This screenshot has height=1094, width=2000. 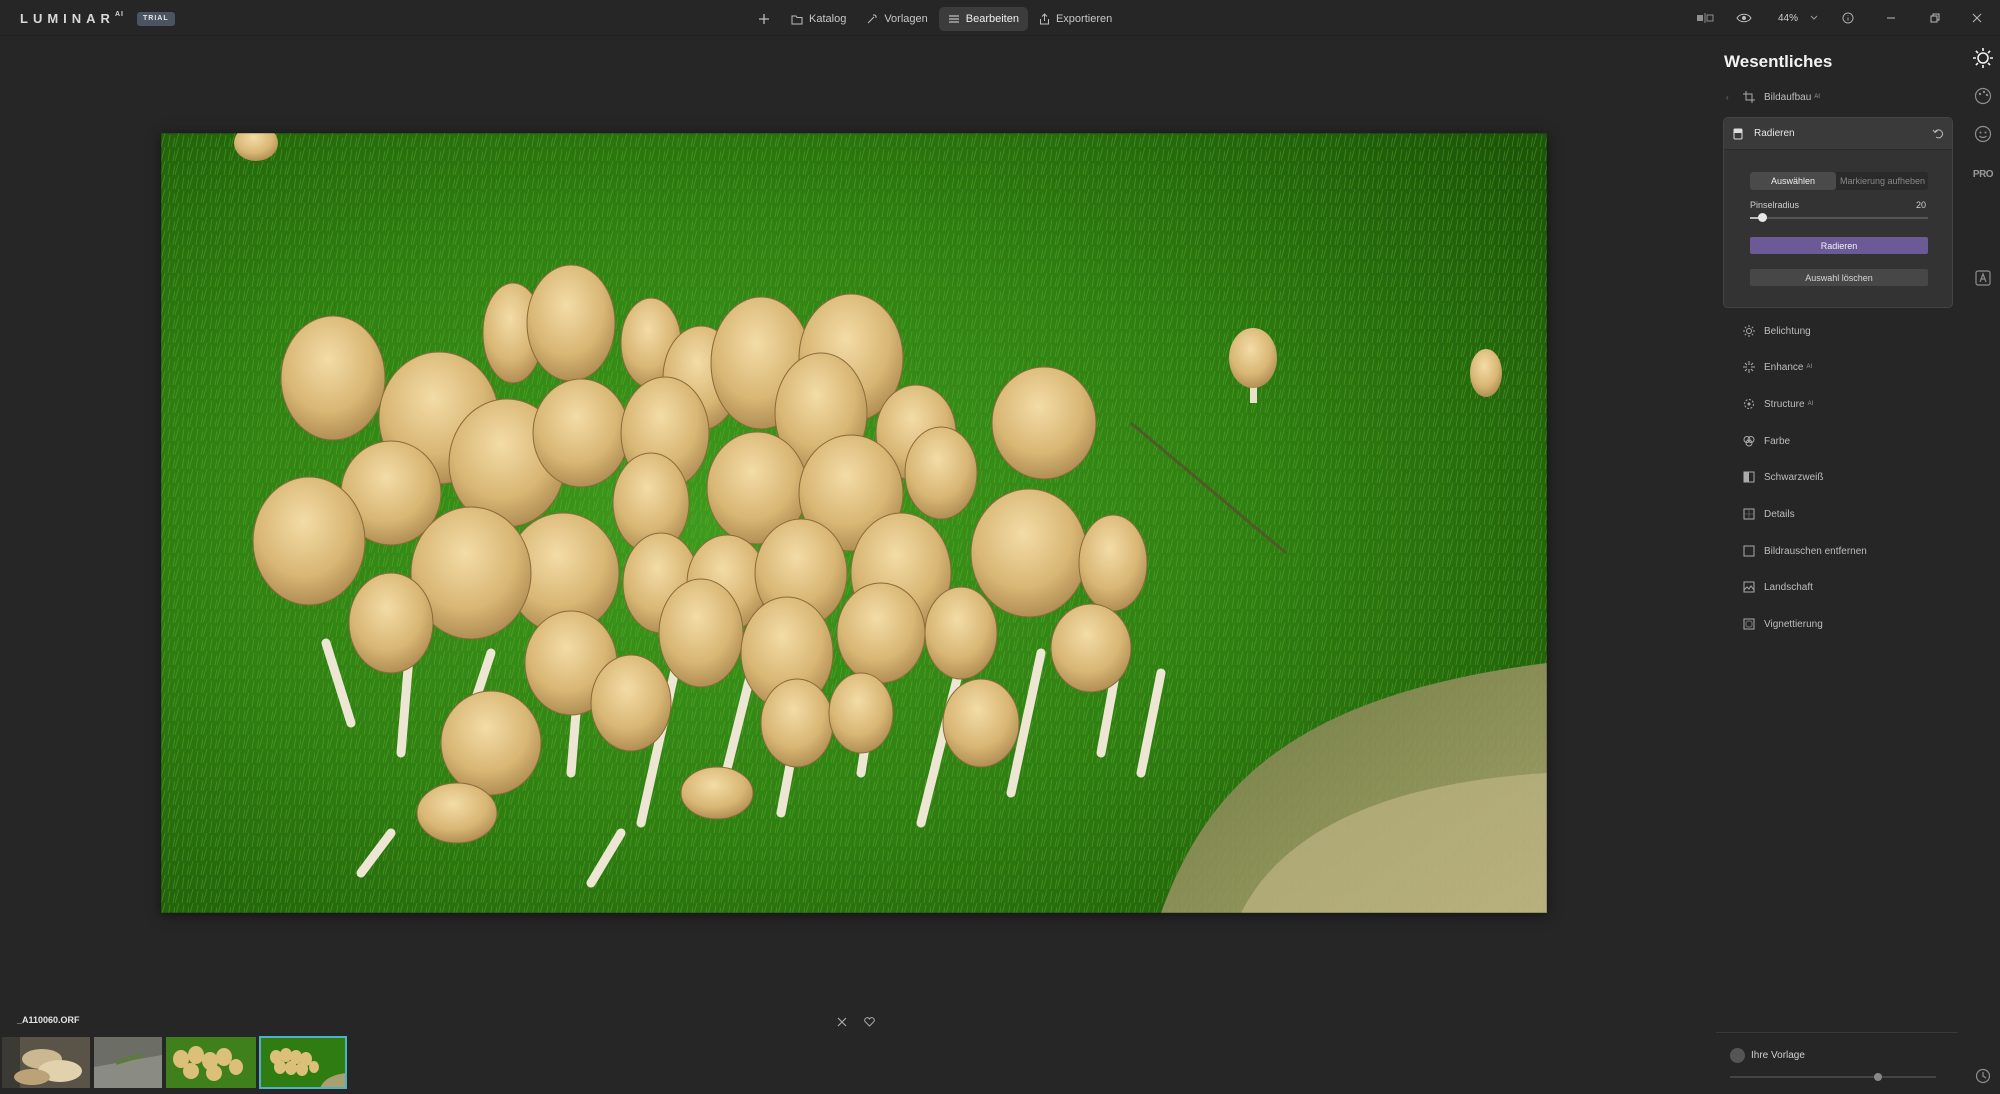 I want to click on preview-button, so click(x=1744, y=18).